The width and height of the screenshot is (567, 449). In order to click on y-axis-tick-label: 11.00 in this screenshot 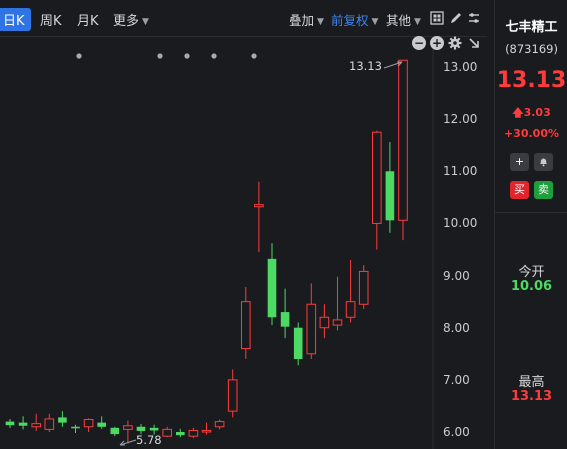, I will do `click(460, 171)`.